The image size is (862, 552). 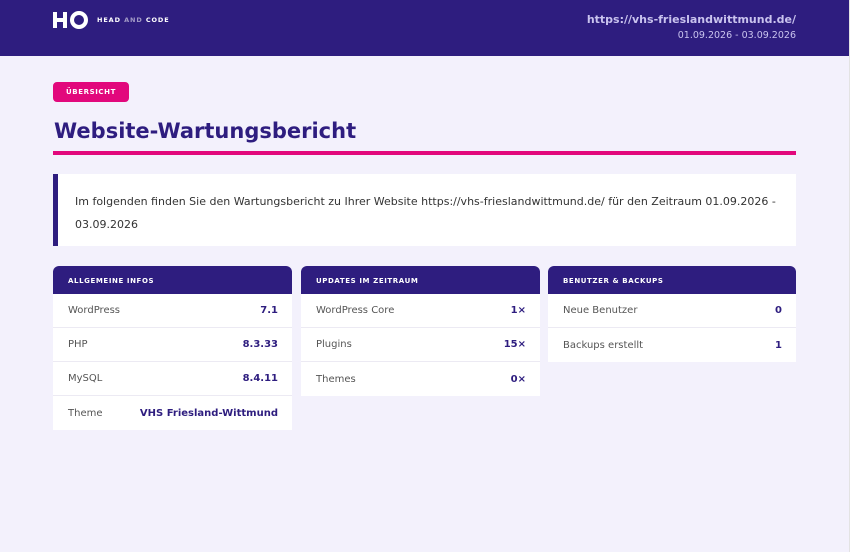 What do you see at coordinates (514, 344) in the screenshot?
I see `row-value: 15×` at bounding box center [514, 344].